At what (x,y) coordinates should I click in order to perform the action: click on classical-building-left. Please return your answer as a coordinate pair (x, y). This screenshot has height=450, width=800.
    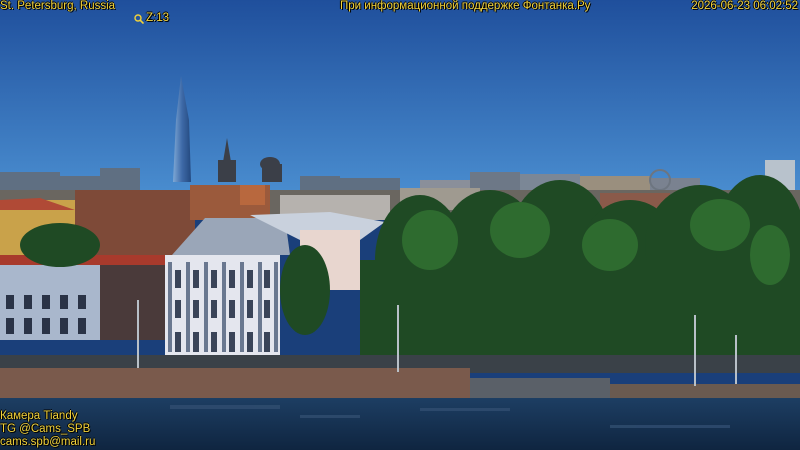
    Looking at the image, I should click on (82, 302).